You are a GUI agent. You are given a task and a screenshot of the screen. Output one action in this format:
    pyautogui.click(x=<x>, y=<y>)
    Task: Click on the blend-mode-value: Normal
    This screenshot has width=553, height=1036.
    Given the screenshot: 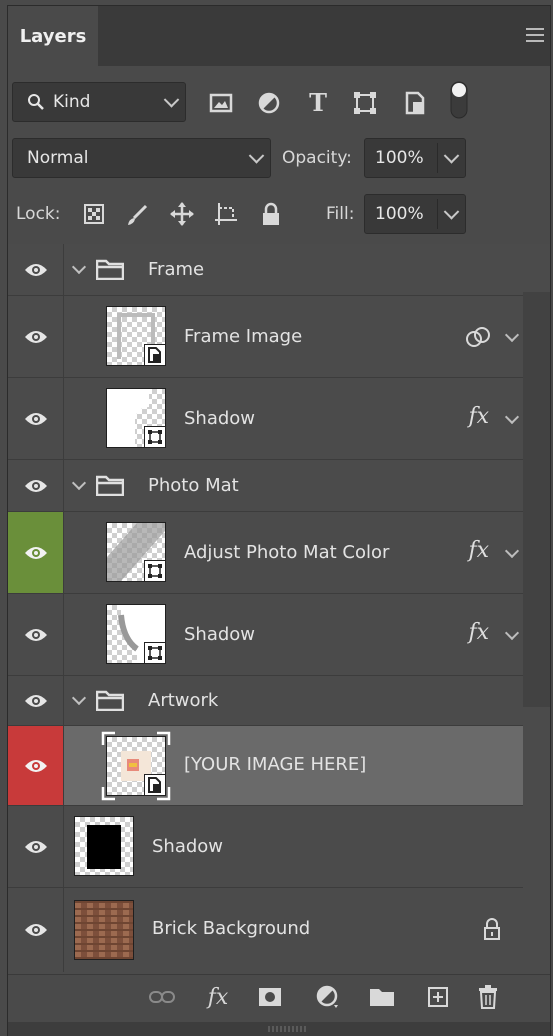 What is the action you would take?
    pyautogui.click(x=58, y=158)
    